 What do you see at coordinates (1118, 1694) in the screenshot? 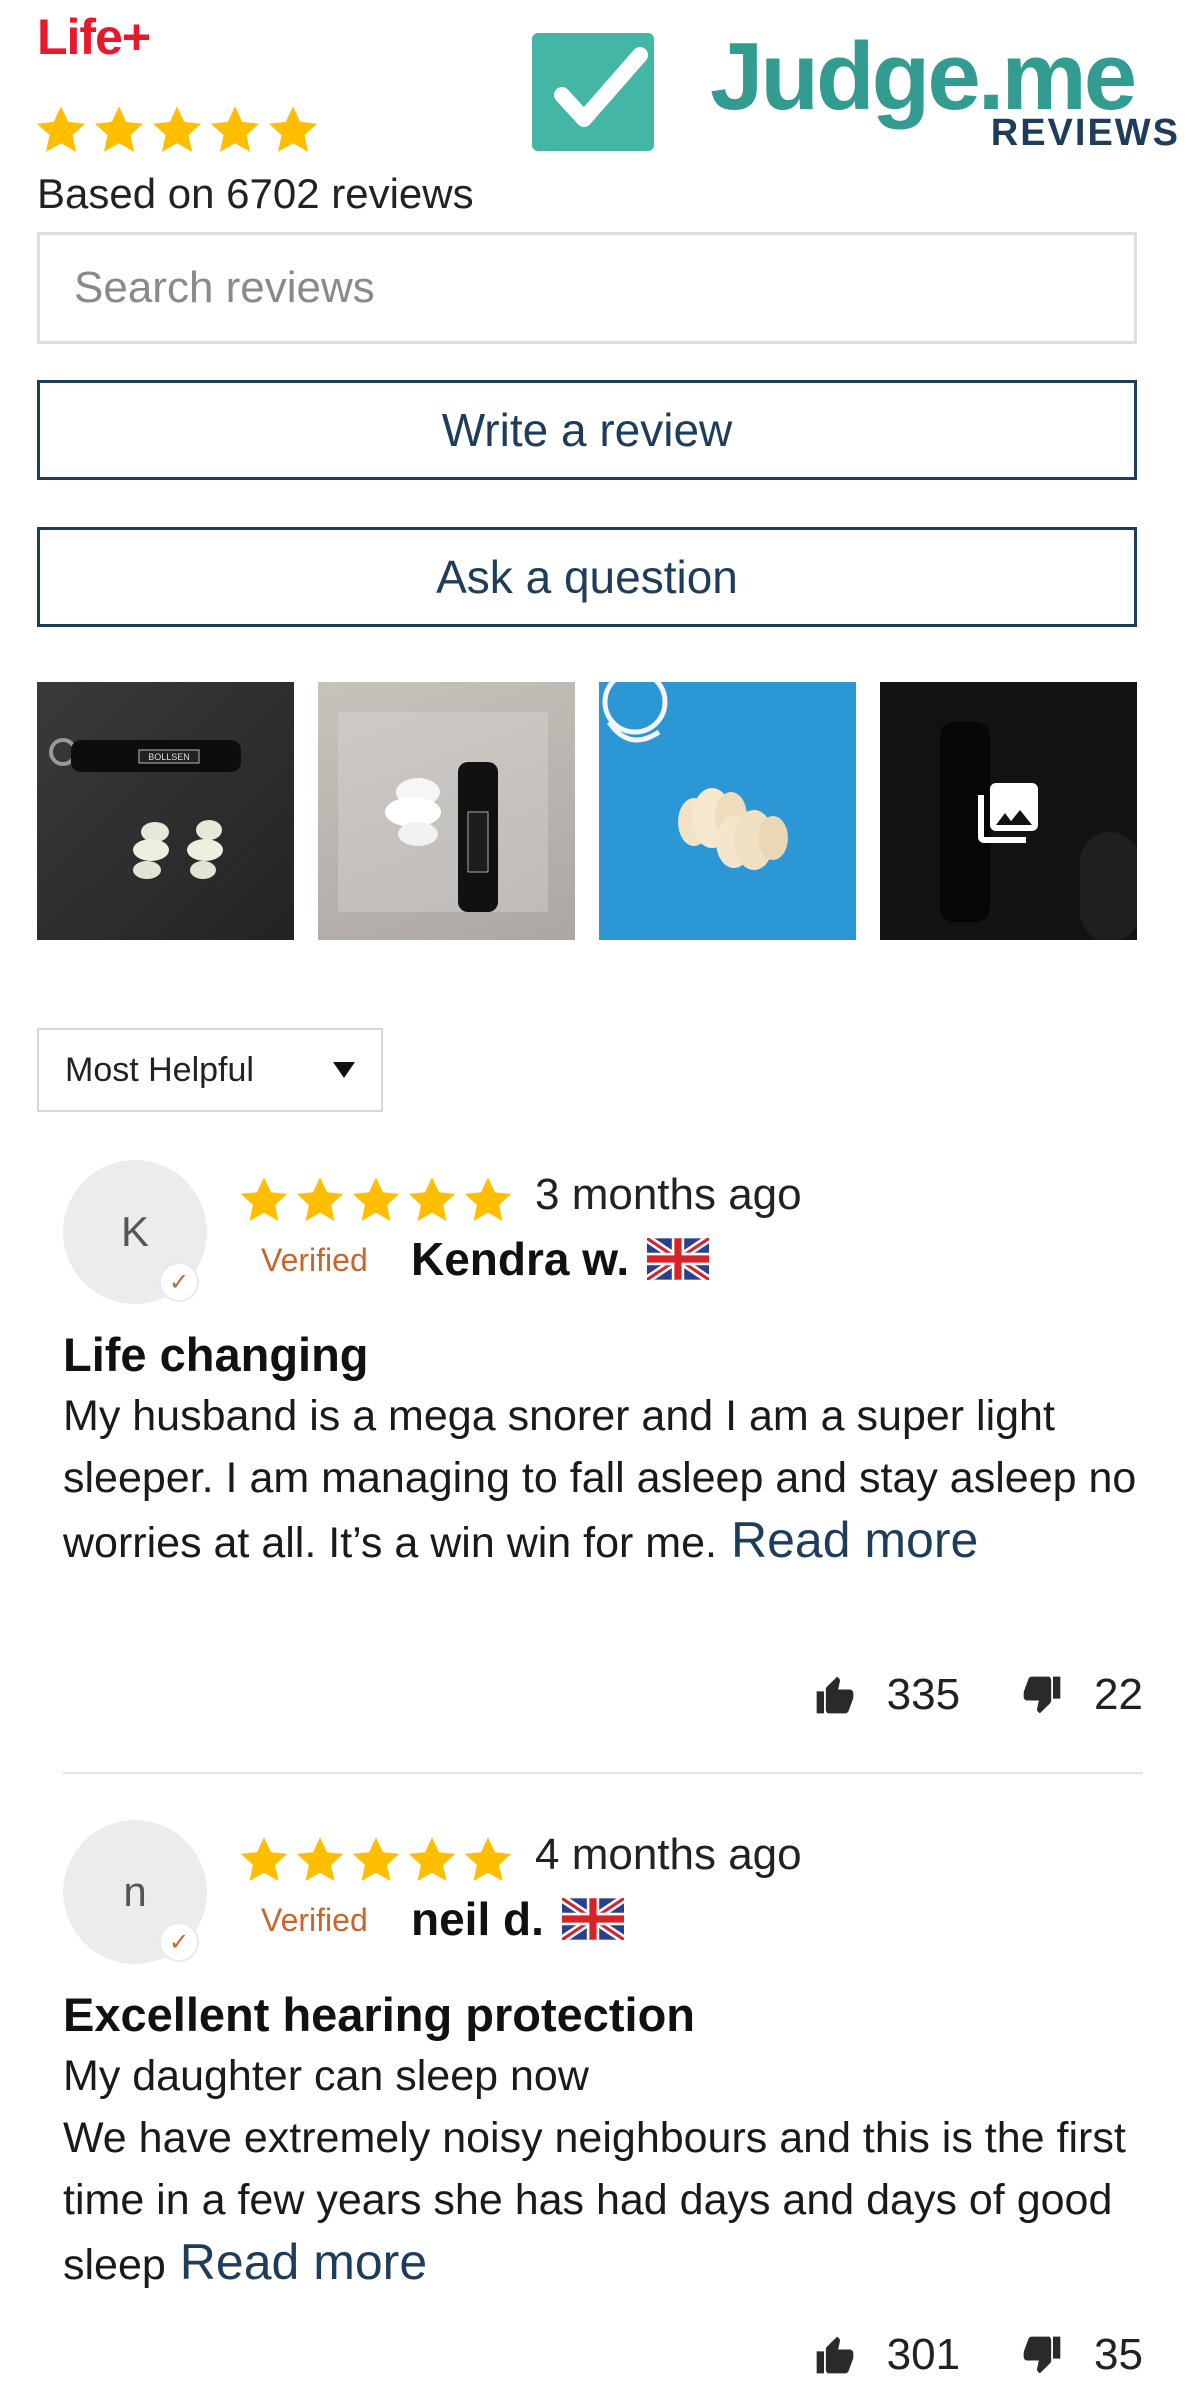
I see `downvote-count: 22` at bounding box center [1118, 1694].